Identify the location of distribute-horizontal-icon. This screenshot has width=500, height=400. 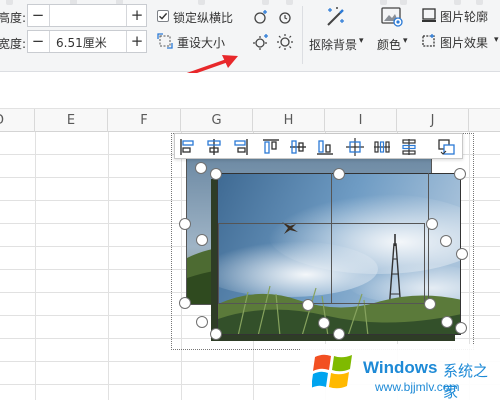
(382, 147).